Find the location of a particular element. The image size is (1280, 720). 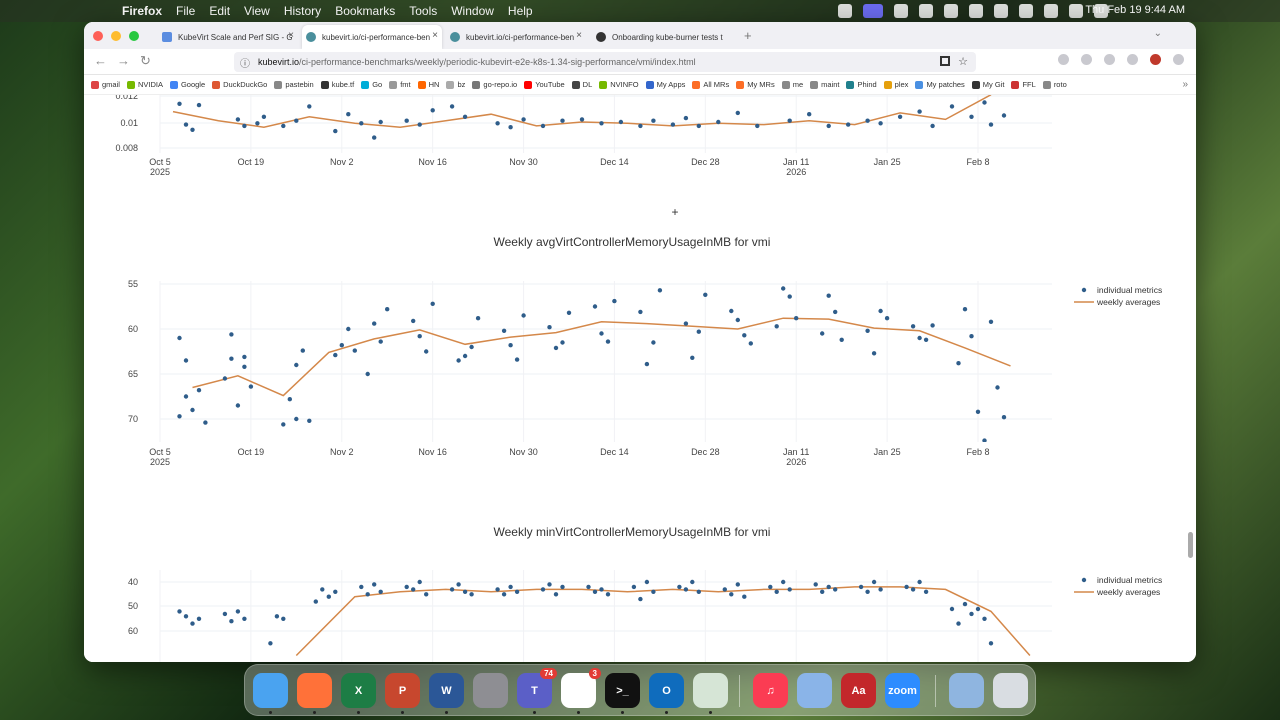

menu-view: View is located at coordinates (257, 11).